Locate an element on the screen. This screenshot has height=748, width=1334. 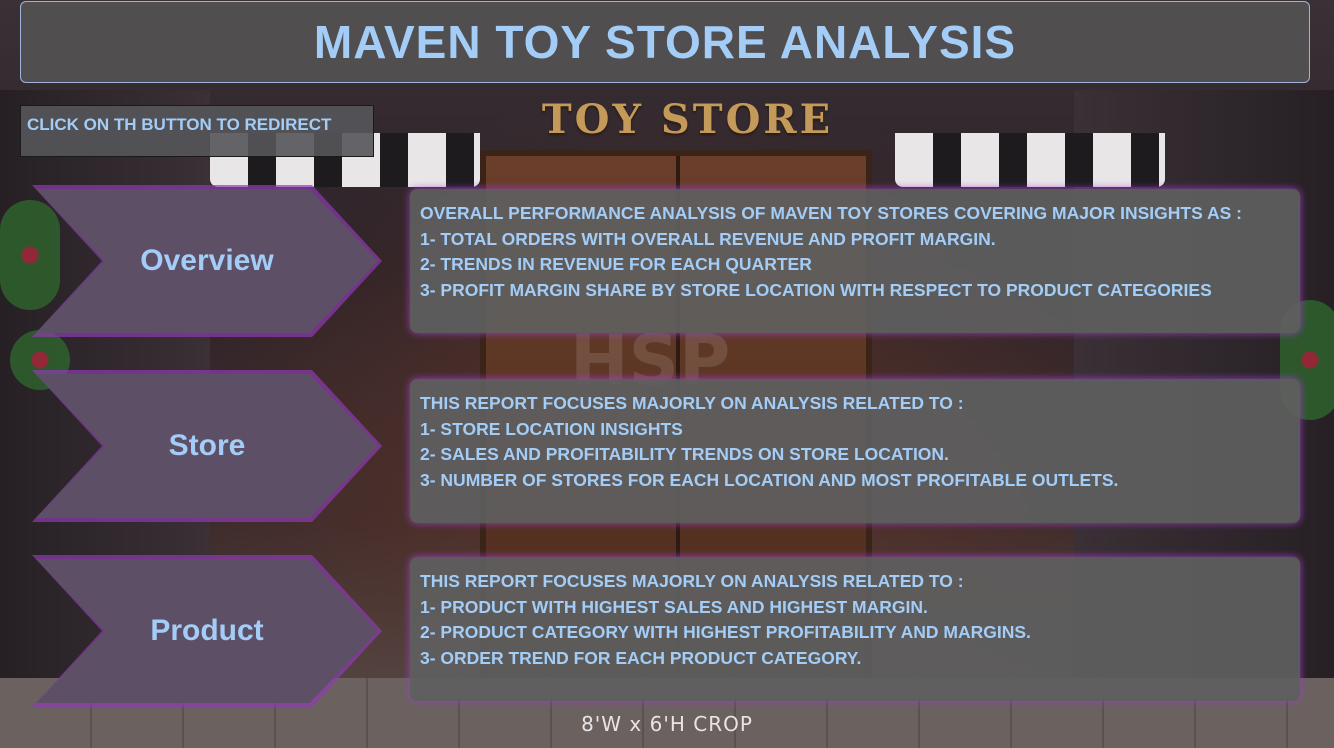
overview-label: Overview is located at coordinates (207, 260).